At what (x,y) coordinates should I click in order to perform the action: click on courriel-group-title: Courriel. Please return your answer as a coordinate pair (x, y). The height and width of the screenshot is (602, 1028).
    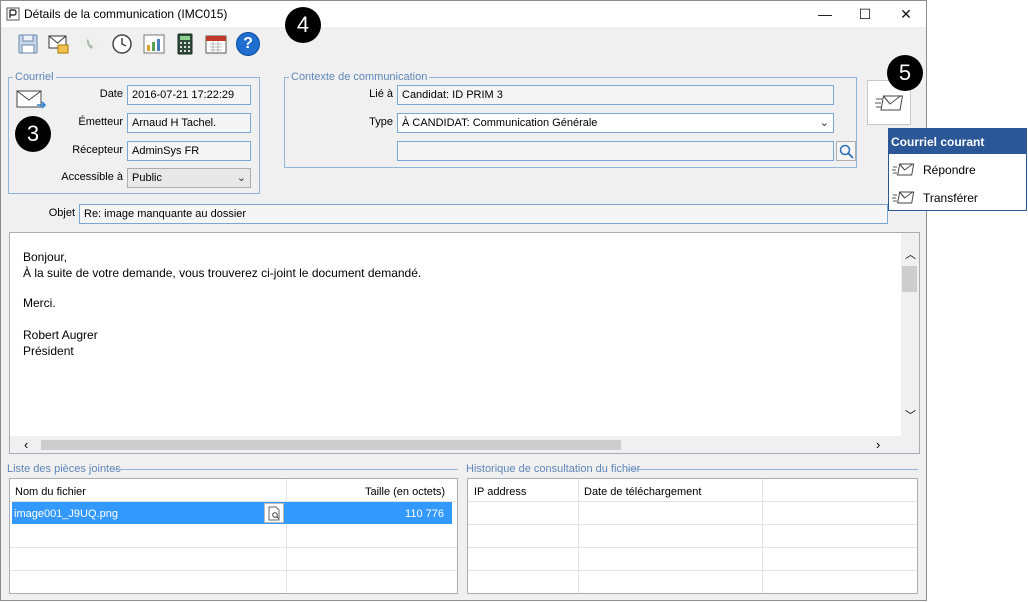
    Looking at the image, I should click on (34, 77).